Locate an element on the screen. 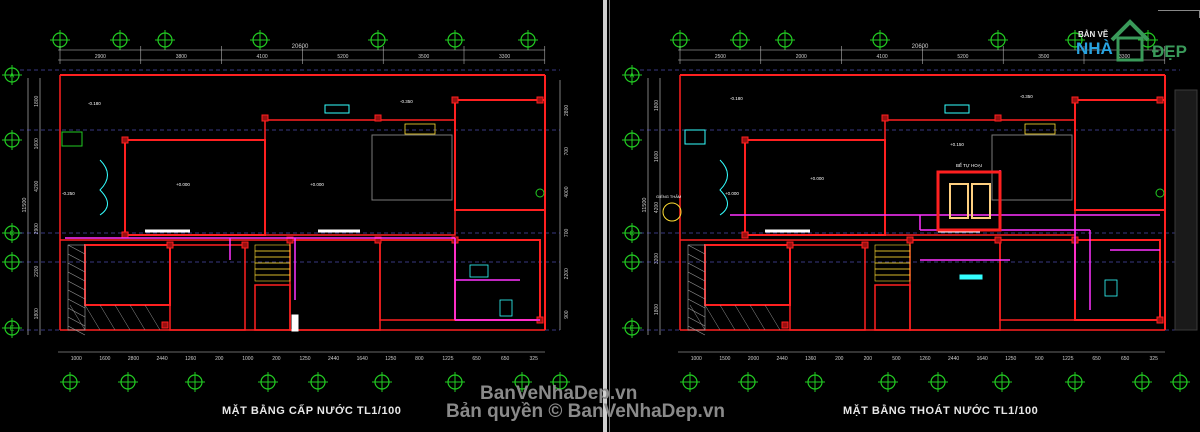 The height and width of the screenshot is (432, 1200). dimension-text: 1250 is located at coordinates (390, 359).